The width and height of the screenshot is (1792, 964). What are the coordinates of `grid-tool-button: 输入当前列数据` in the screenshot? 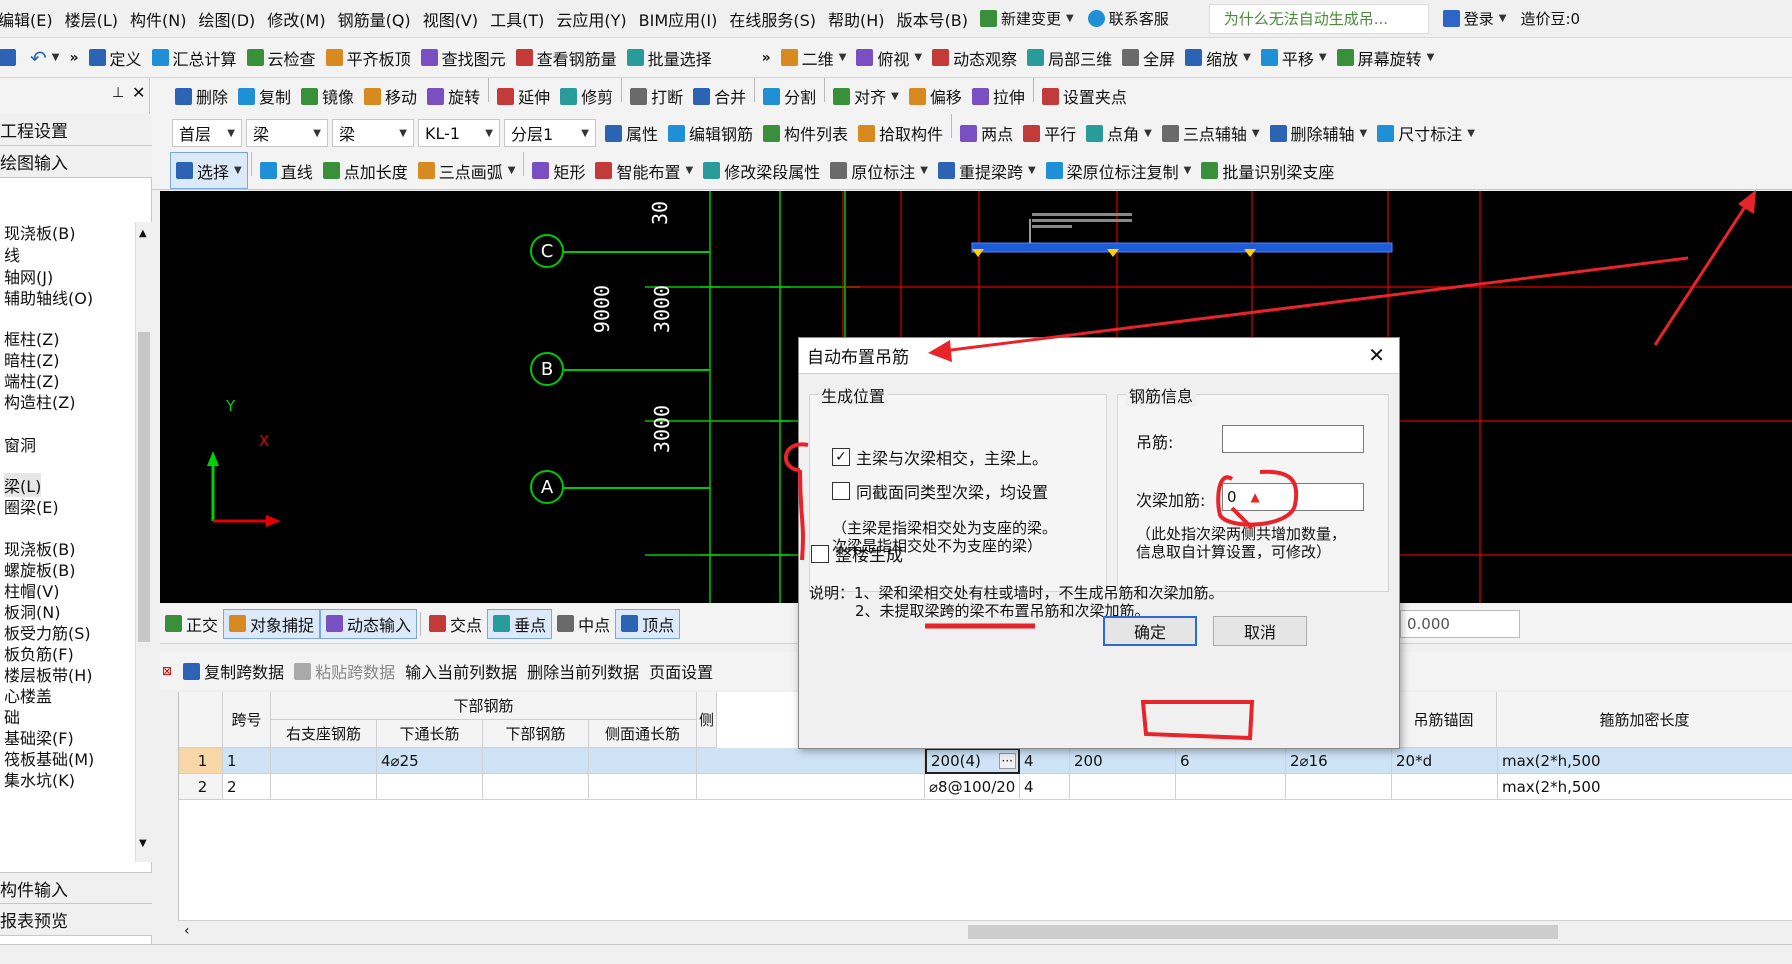 It's located at (461, 671).